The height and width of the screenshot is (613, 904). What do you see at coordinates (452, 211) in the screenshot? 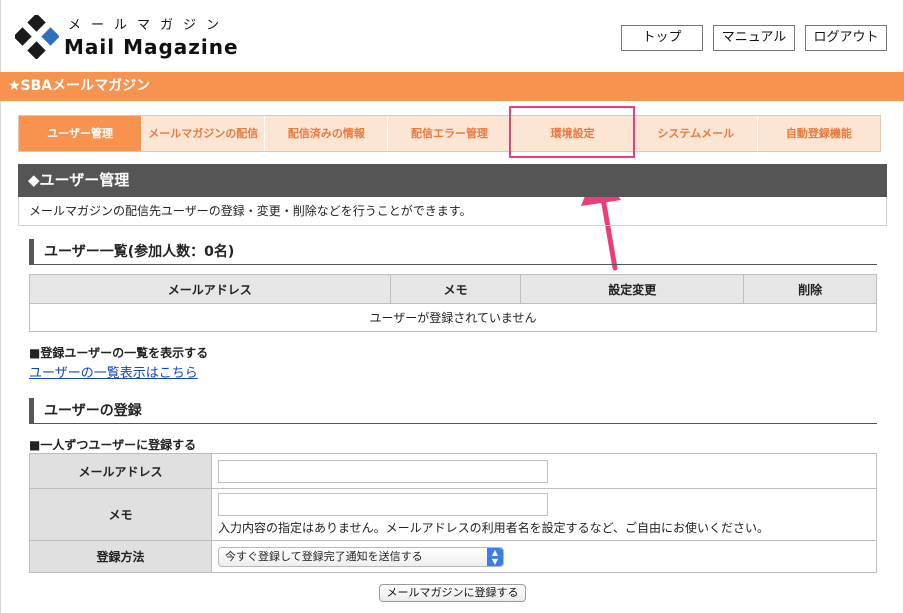
I see `section-description: メールマガジンの配信先ユーザーの登録・変更・削除などを行うことができます。` at bounding box center [452, 211].